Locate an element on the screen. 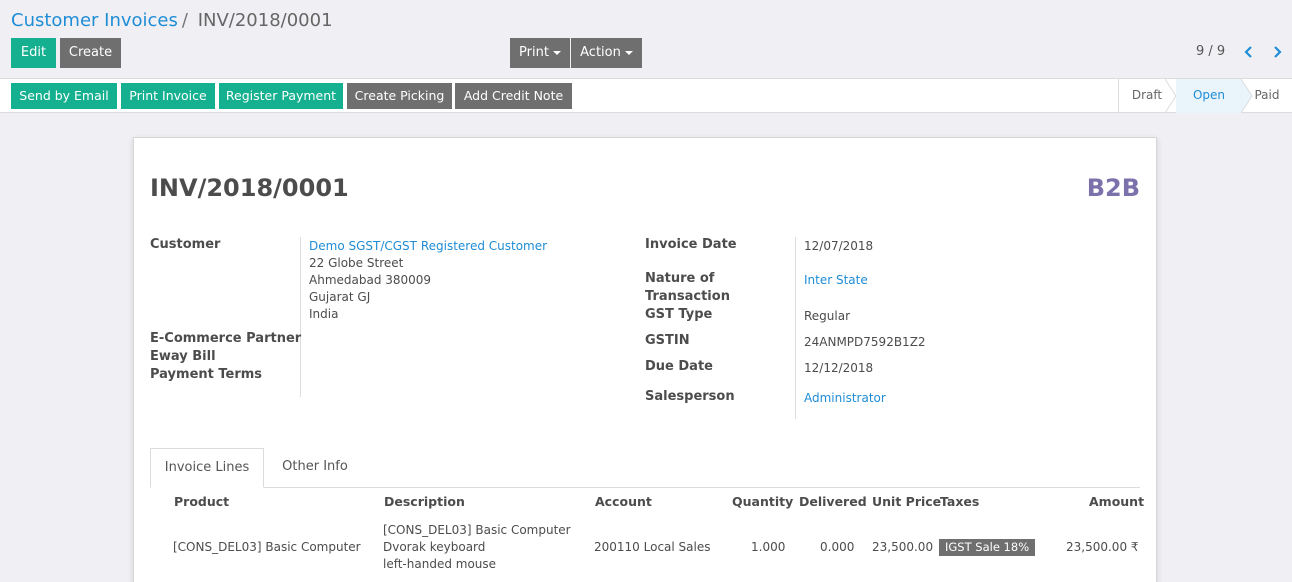 The width and height of the screenshot is (1292, 582). customer-city: Ahmedabad 380009 is located at coordinates (370, 280).